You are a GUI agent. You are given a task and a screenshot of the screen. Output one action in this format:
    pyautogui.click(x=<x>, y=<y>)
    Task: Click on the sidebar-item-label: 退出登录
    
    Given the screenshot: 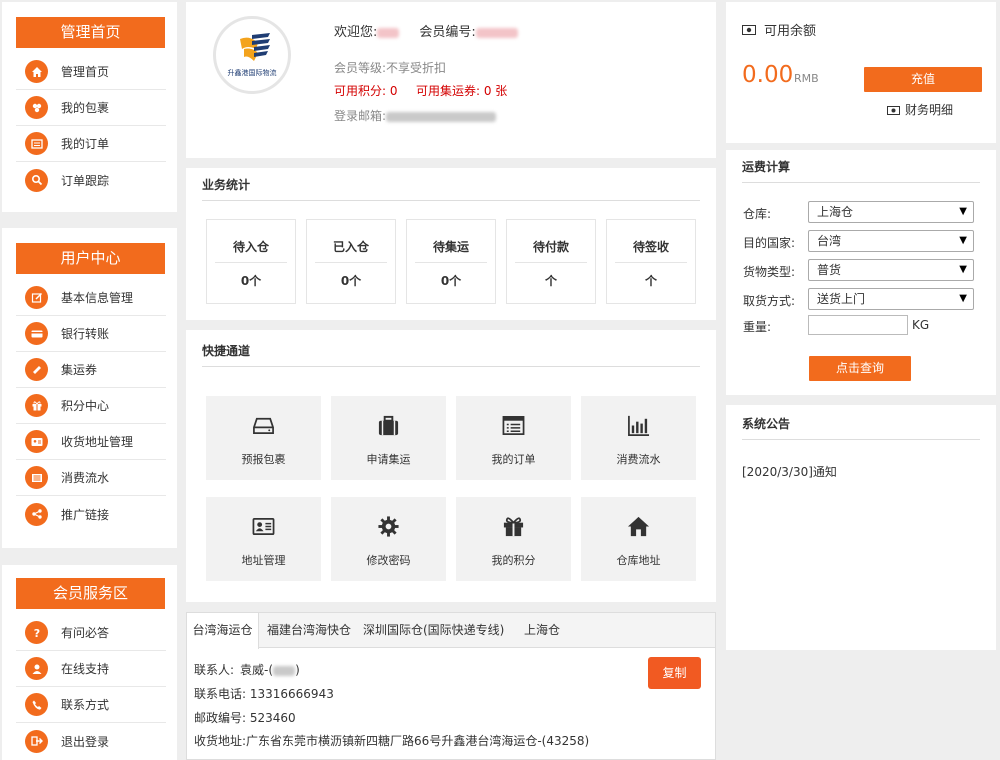 What is the action you would take?
    pyautogui.click(x=85, y=741)
    